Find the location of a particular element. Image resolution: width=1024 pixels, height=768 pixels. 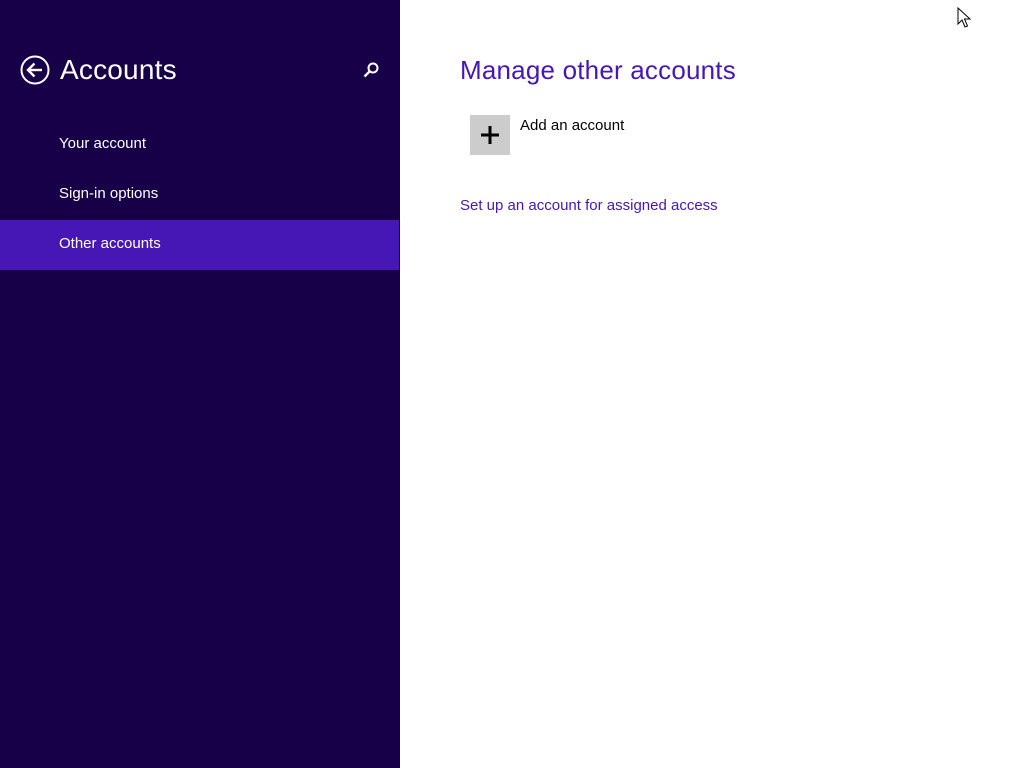

plus-icon is located at coordinates (490, 135).